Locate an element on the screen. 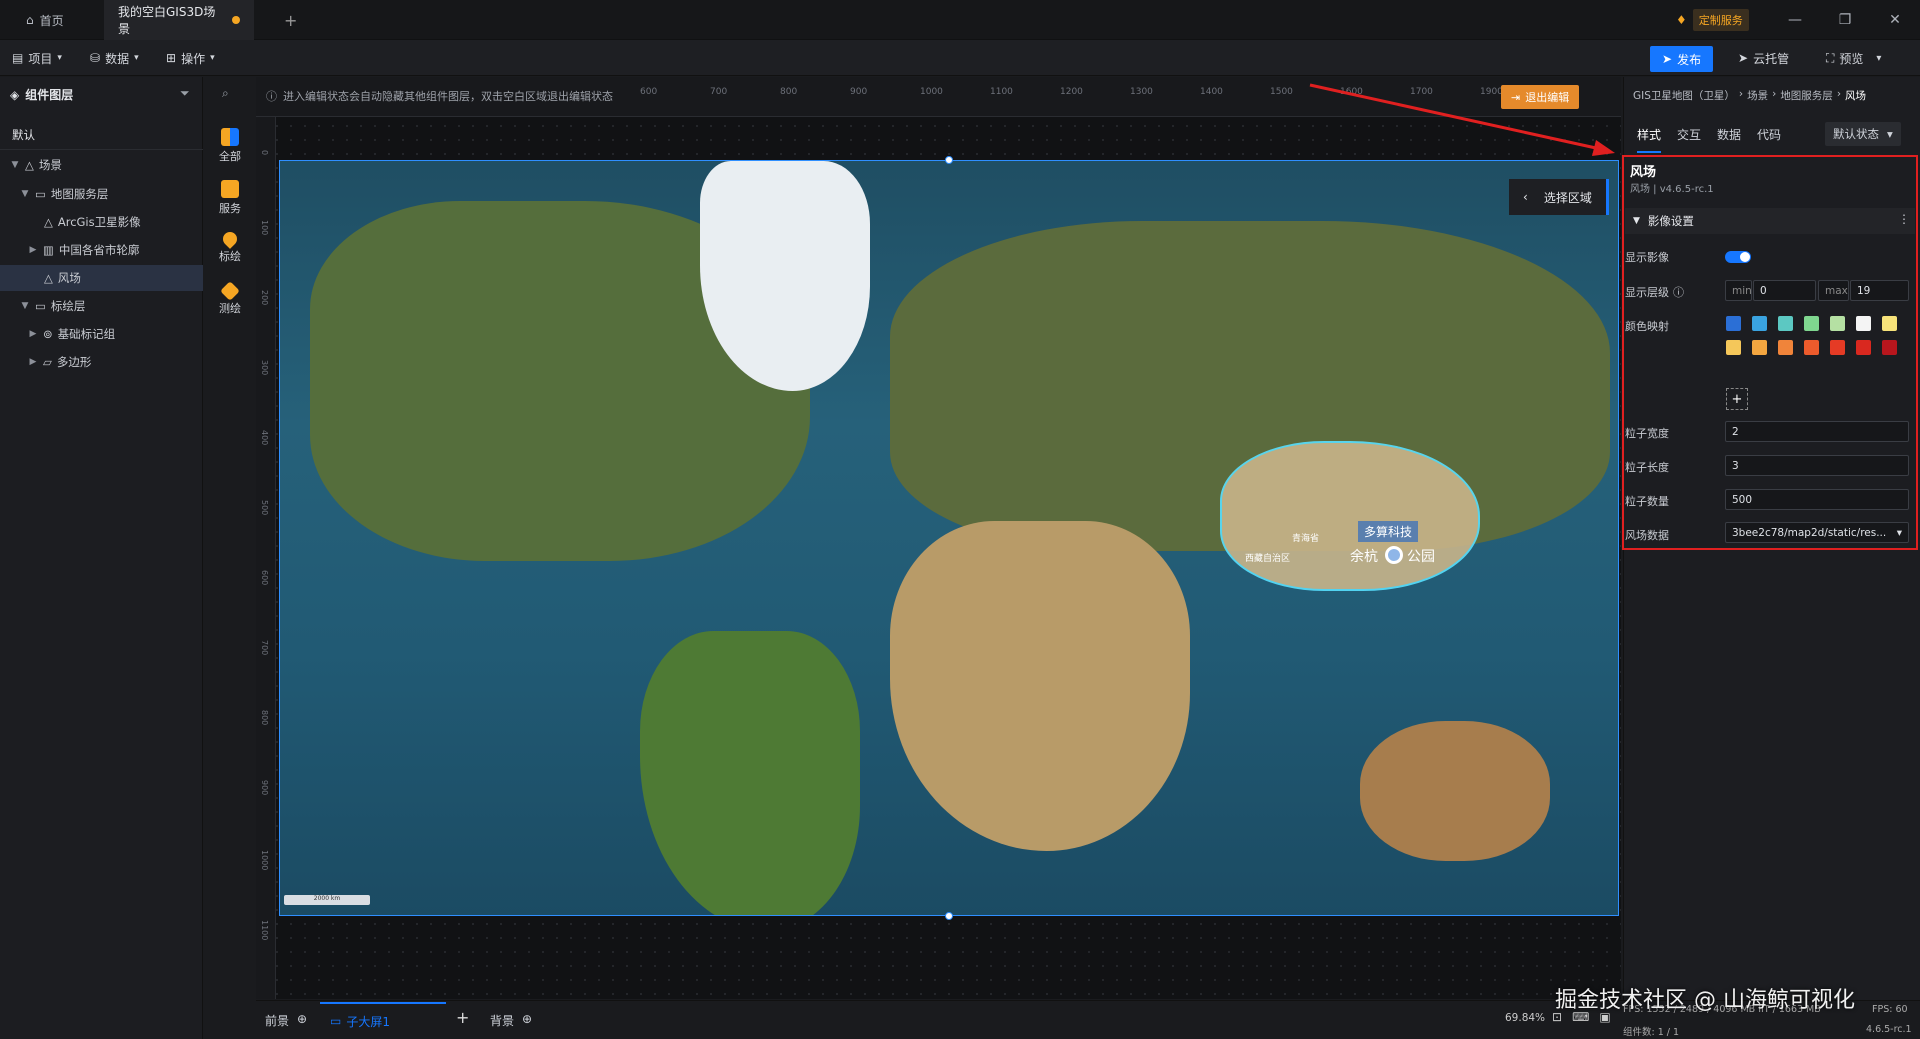 The image size is (1920, 1039). cloud-host-button: ➤ 云托管 is located at coordinates (1763, 58).